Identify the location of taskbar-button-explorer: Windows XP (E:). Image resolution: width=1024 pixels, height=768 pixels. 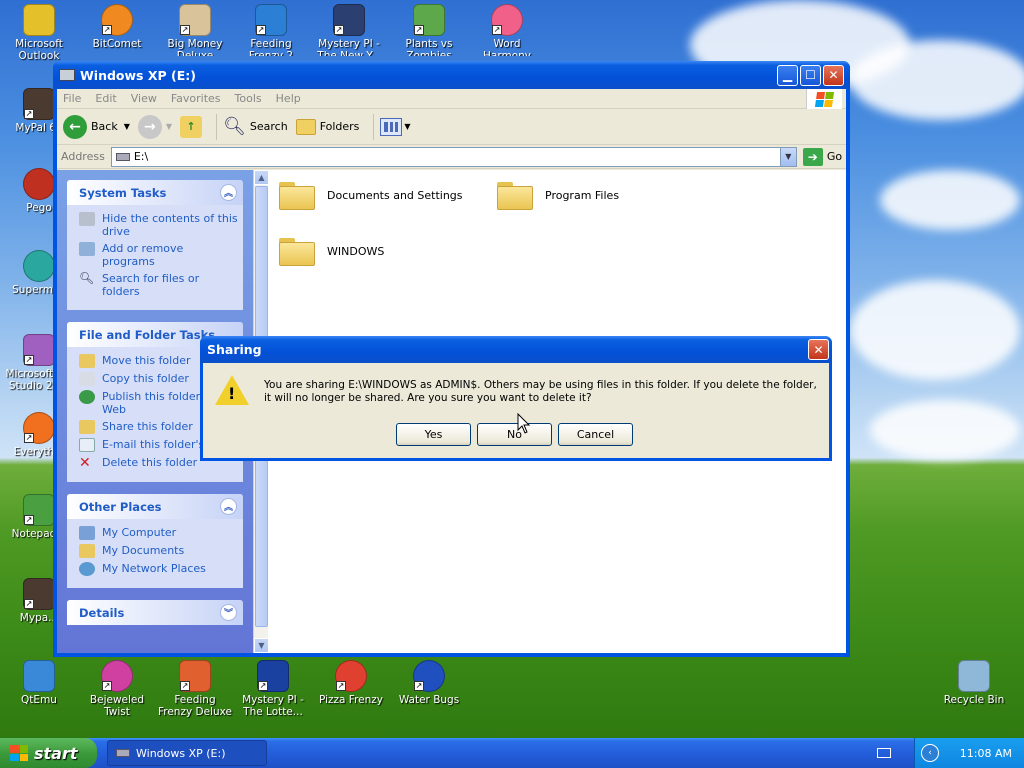
(187, 753).